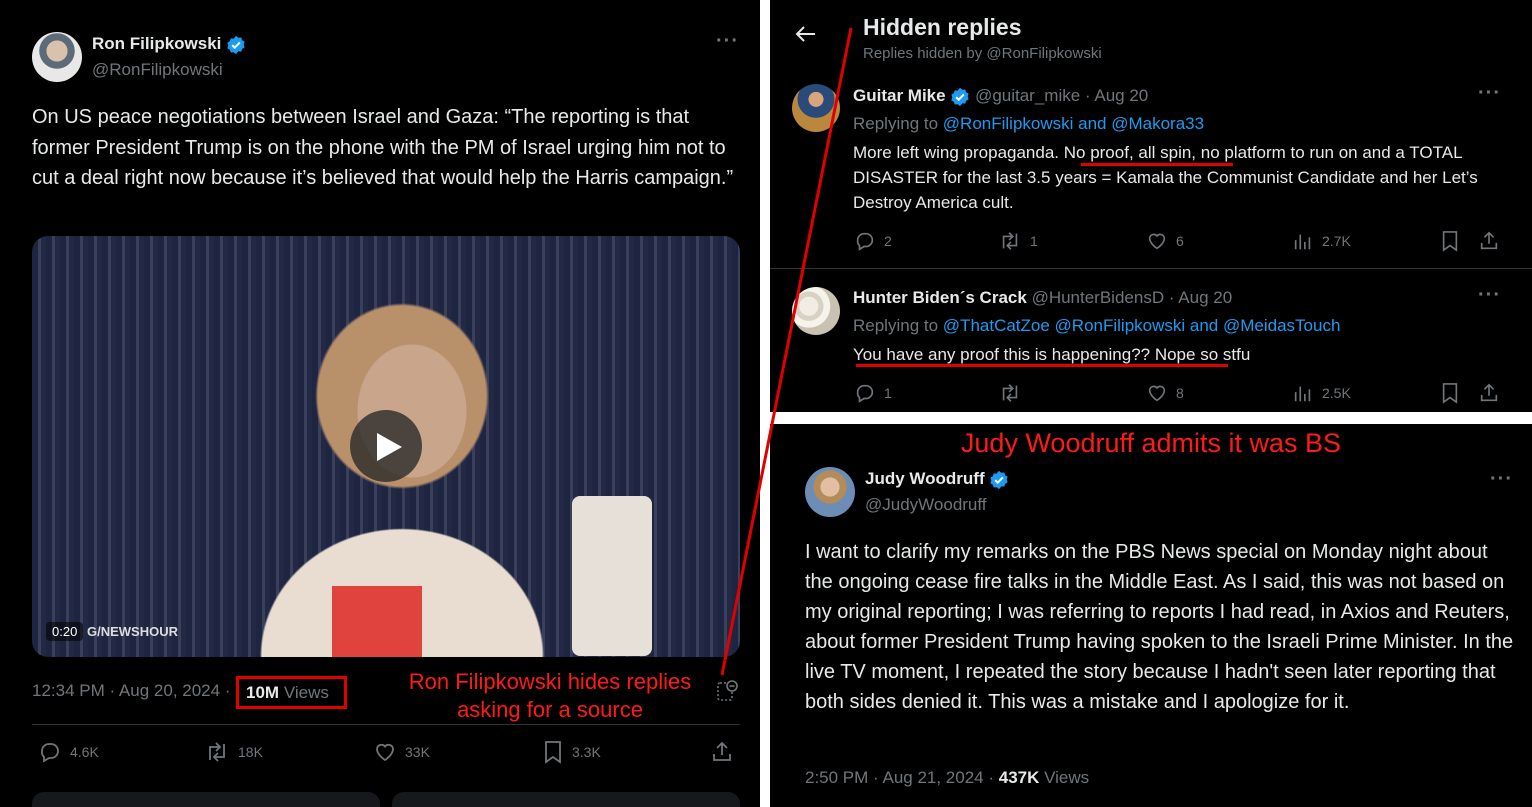 The image size is (1532, 807). I want to click on annotation-underline, so click(1157, 164).